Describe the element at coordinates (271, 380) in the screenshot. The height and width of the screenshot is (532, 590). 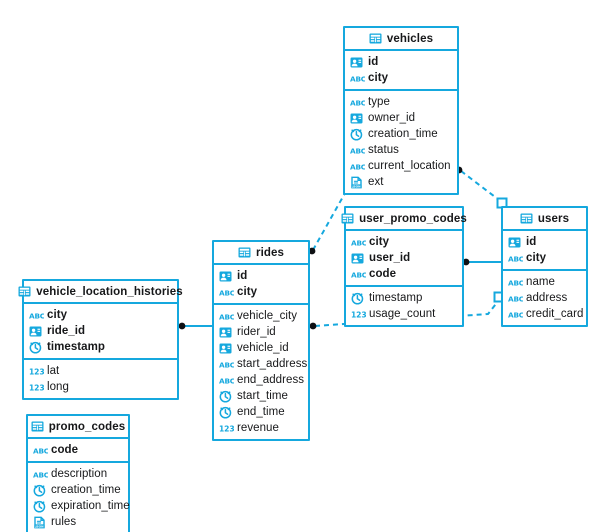
I see `field-name-label: end_address` at that location.